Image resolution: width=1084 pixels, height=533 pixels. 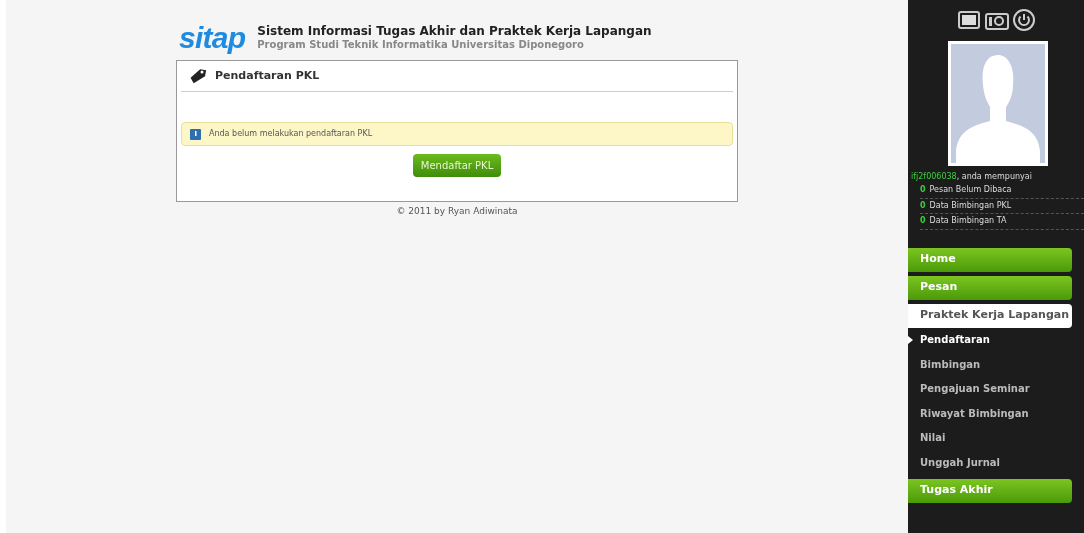 I want to click on nav-subitem: Riwayat Bimbingan, so click(x=968, y=413).